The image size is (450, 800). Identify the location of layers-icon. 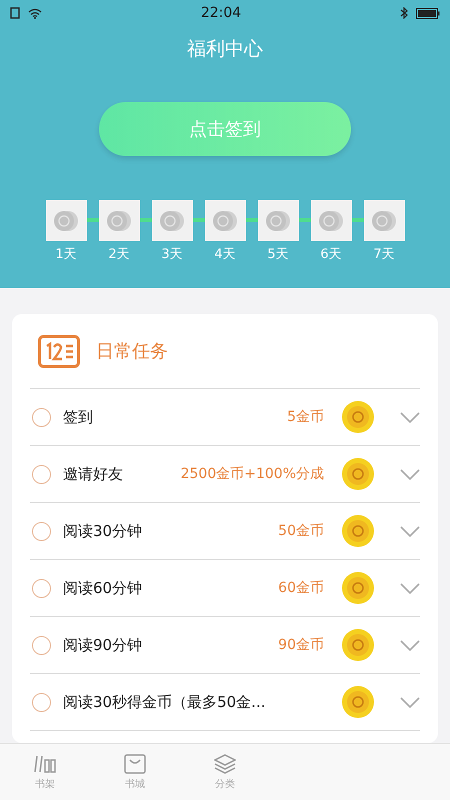
(225, 764).